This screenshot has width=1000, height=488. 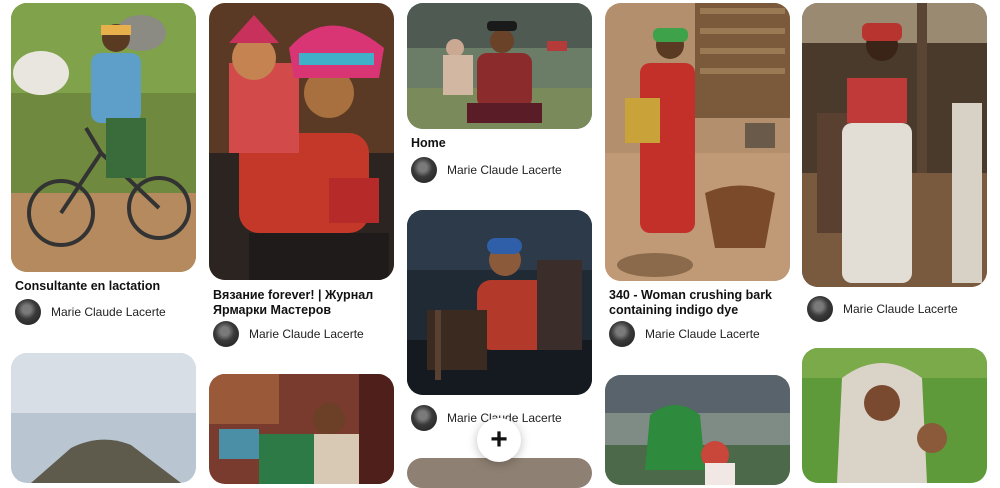 What do you see at coordinates (894, 145) in the screenshot?
I see `pin-image-well` at bounding box center [894, 145].